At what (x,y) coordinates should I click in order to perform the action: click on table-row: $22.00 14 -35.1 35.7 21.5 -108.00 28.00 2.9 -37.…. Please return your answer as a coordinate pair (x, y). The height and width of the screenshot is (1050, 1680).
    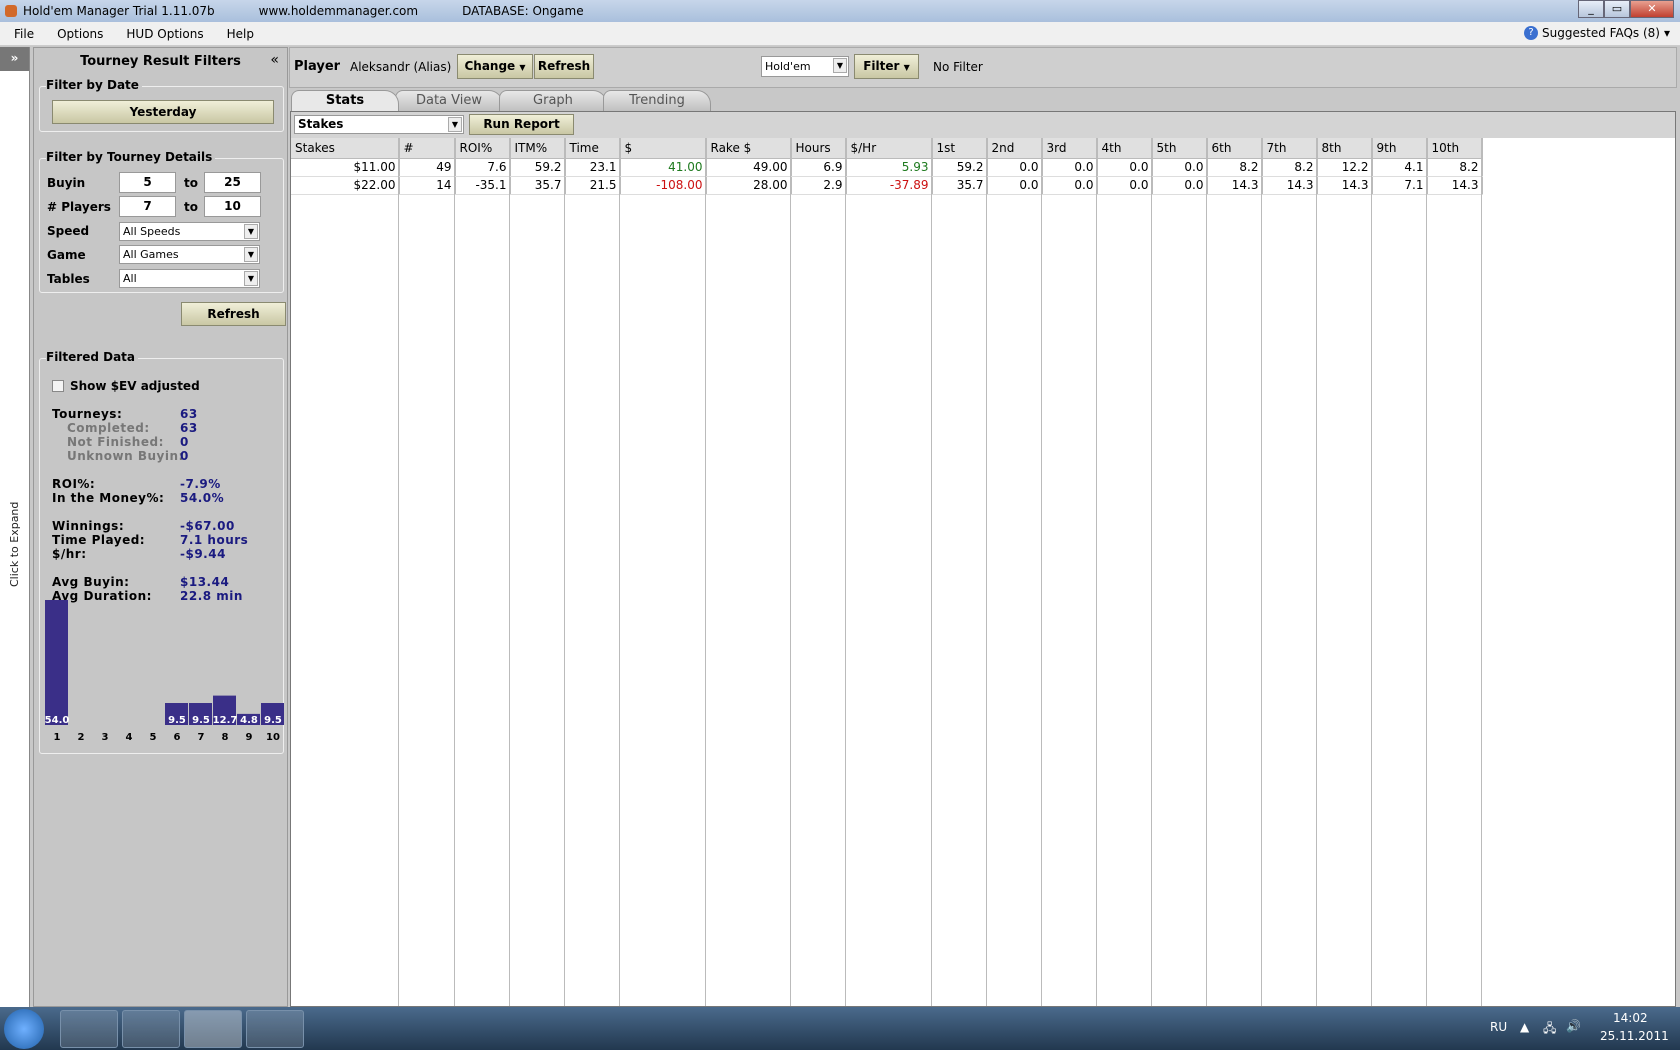
    Looking at the image, I should click on (887, 185).